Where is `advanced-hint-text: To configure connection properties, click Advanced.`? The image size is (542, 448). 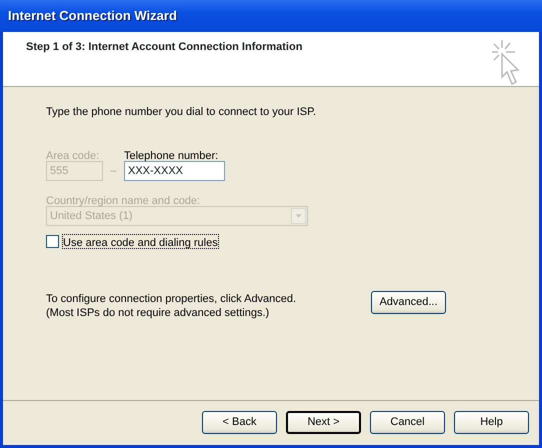
advanced-hint-text: To configure connection properties, click Advanced. is located at coordinates (172, 298).